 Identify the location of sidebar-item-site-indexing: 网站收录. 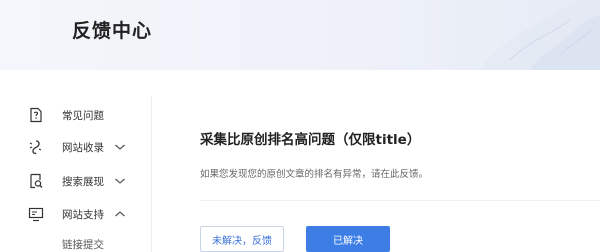
(76, 147).